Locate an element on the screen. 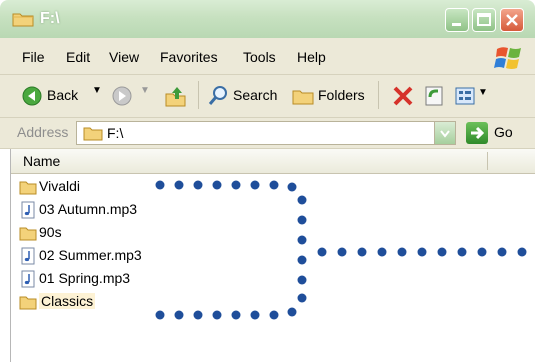 Image resolution: width=535 pixels, height=362 pixels. search-icon is located at coordinates (219, 96).